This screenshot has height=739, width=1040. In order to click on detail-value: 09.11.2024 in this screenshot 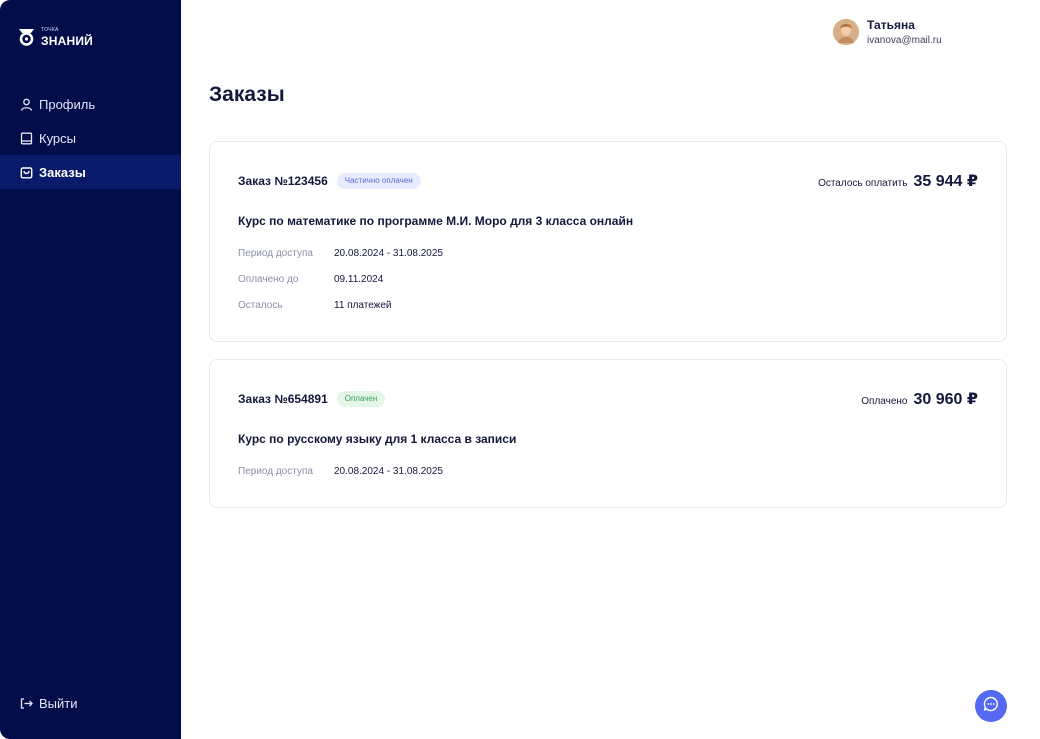, I will do `click(359, 279)`.